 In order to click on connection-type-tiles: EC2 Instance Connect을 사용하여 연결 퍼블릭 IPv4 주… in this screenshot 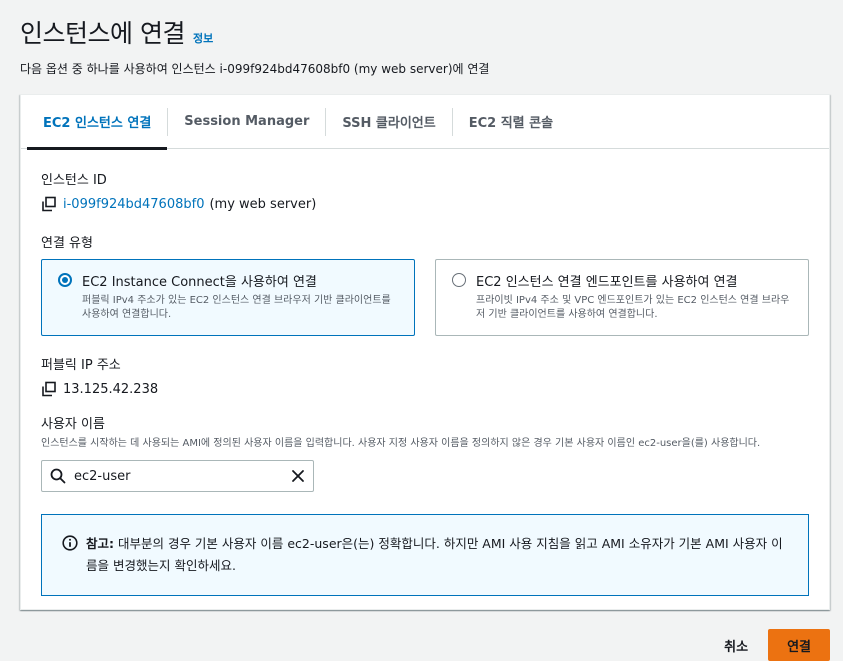, I will do `click(425, 297)`.